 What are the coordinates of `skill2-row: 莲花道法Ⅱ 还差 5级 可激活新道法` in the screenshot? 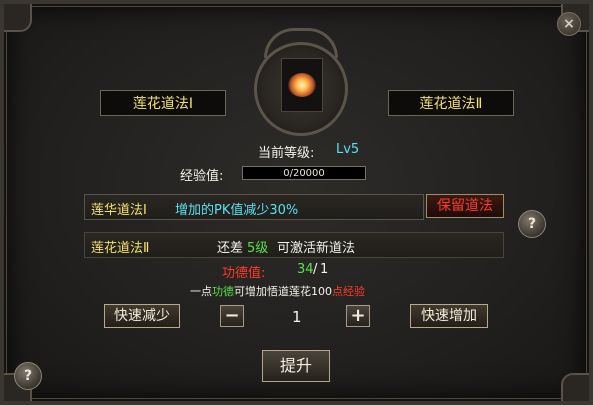 It's located at (294, 245).